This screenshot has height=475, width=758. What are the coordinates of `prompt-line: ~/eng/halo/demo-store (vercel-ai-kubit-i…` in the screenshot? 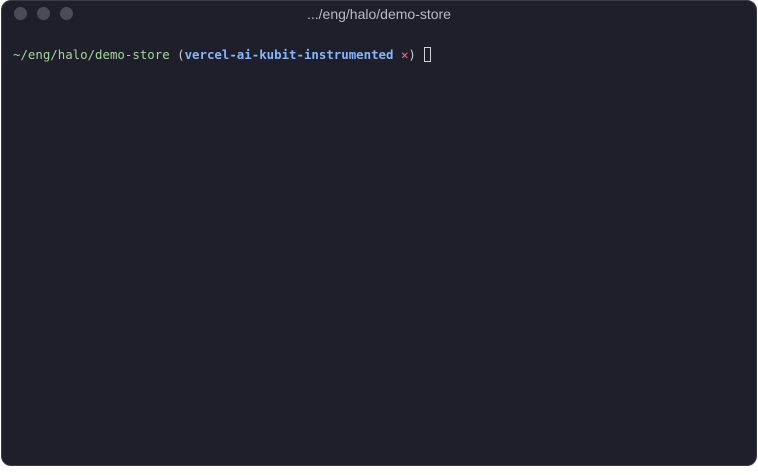 It's located at (222, 54).